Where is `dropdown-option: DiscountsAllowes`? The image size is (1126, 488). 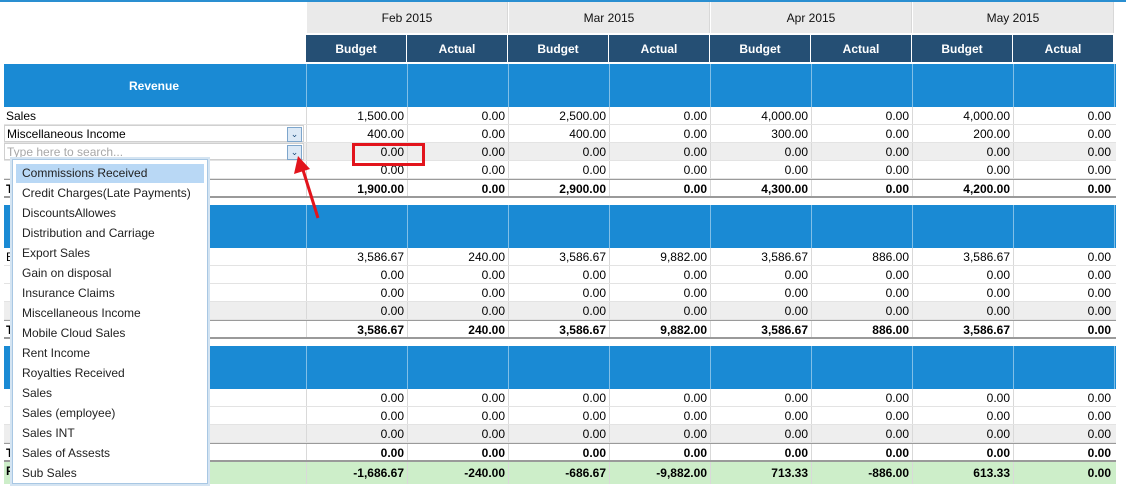
dropdown-option: DiscountsAllowes is located at coordinates (110, 213).